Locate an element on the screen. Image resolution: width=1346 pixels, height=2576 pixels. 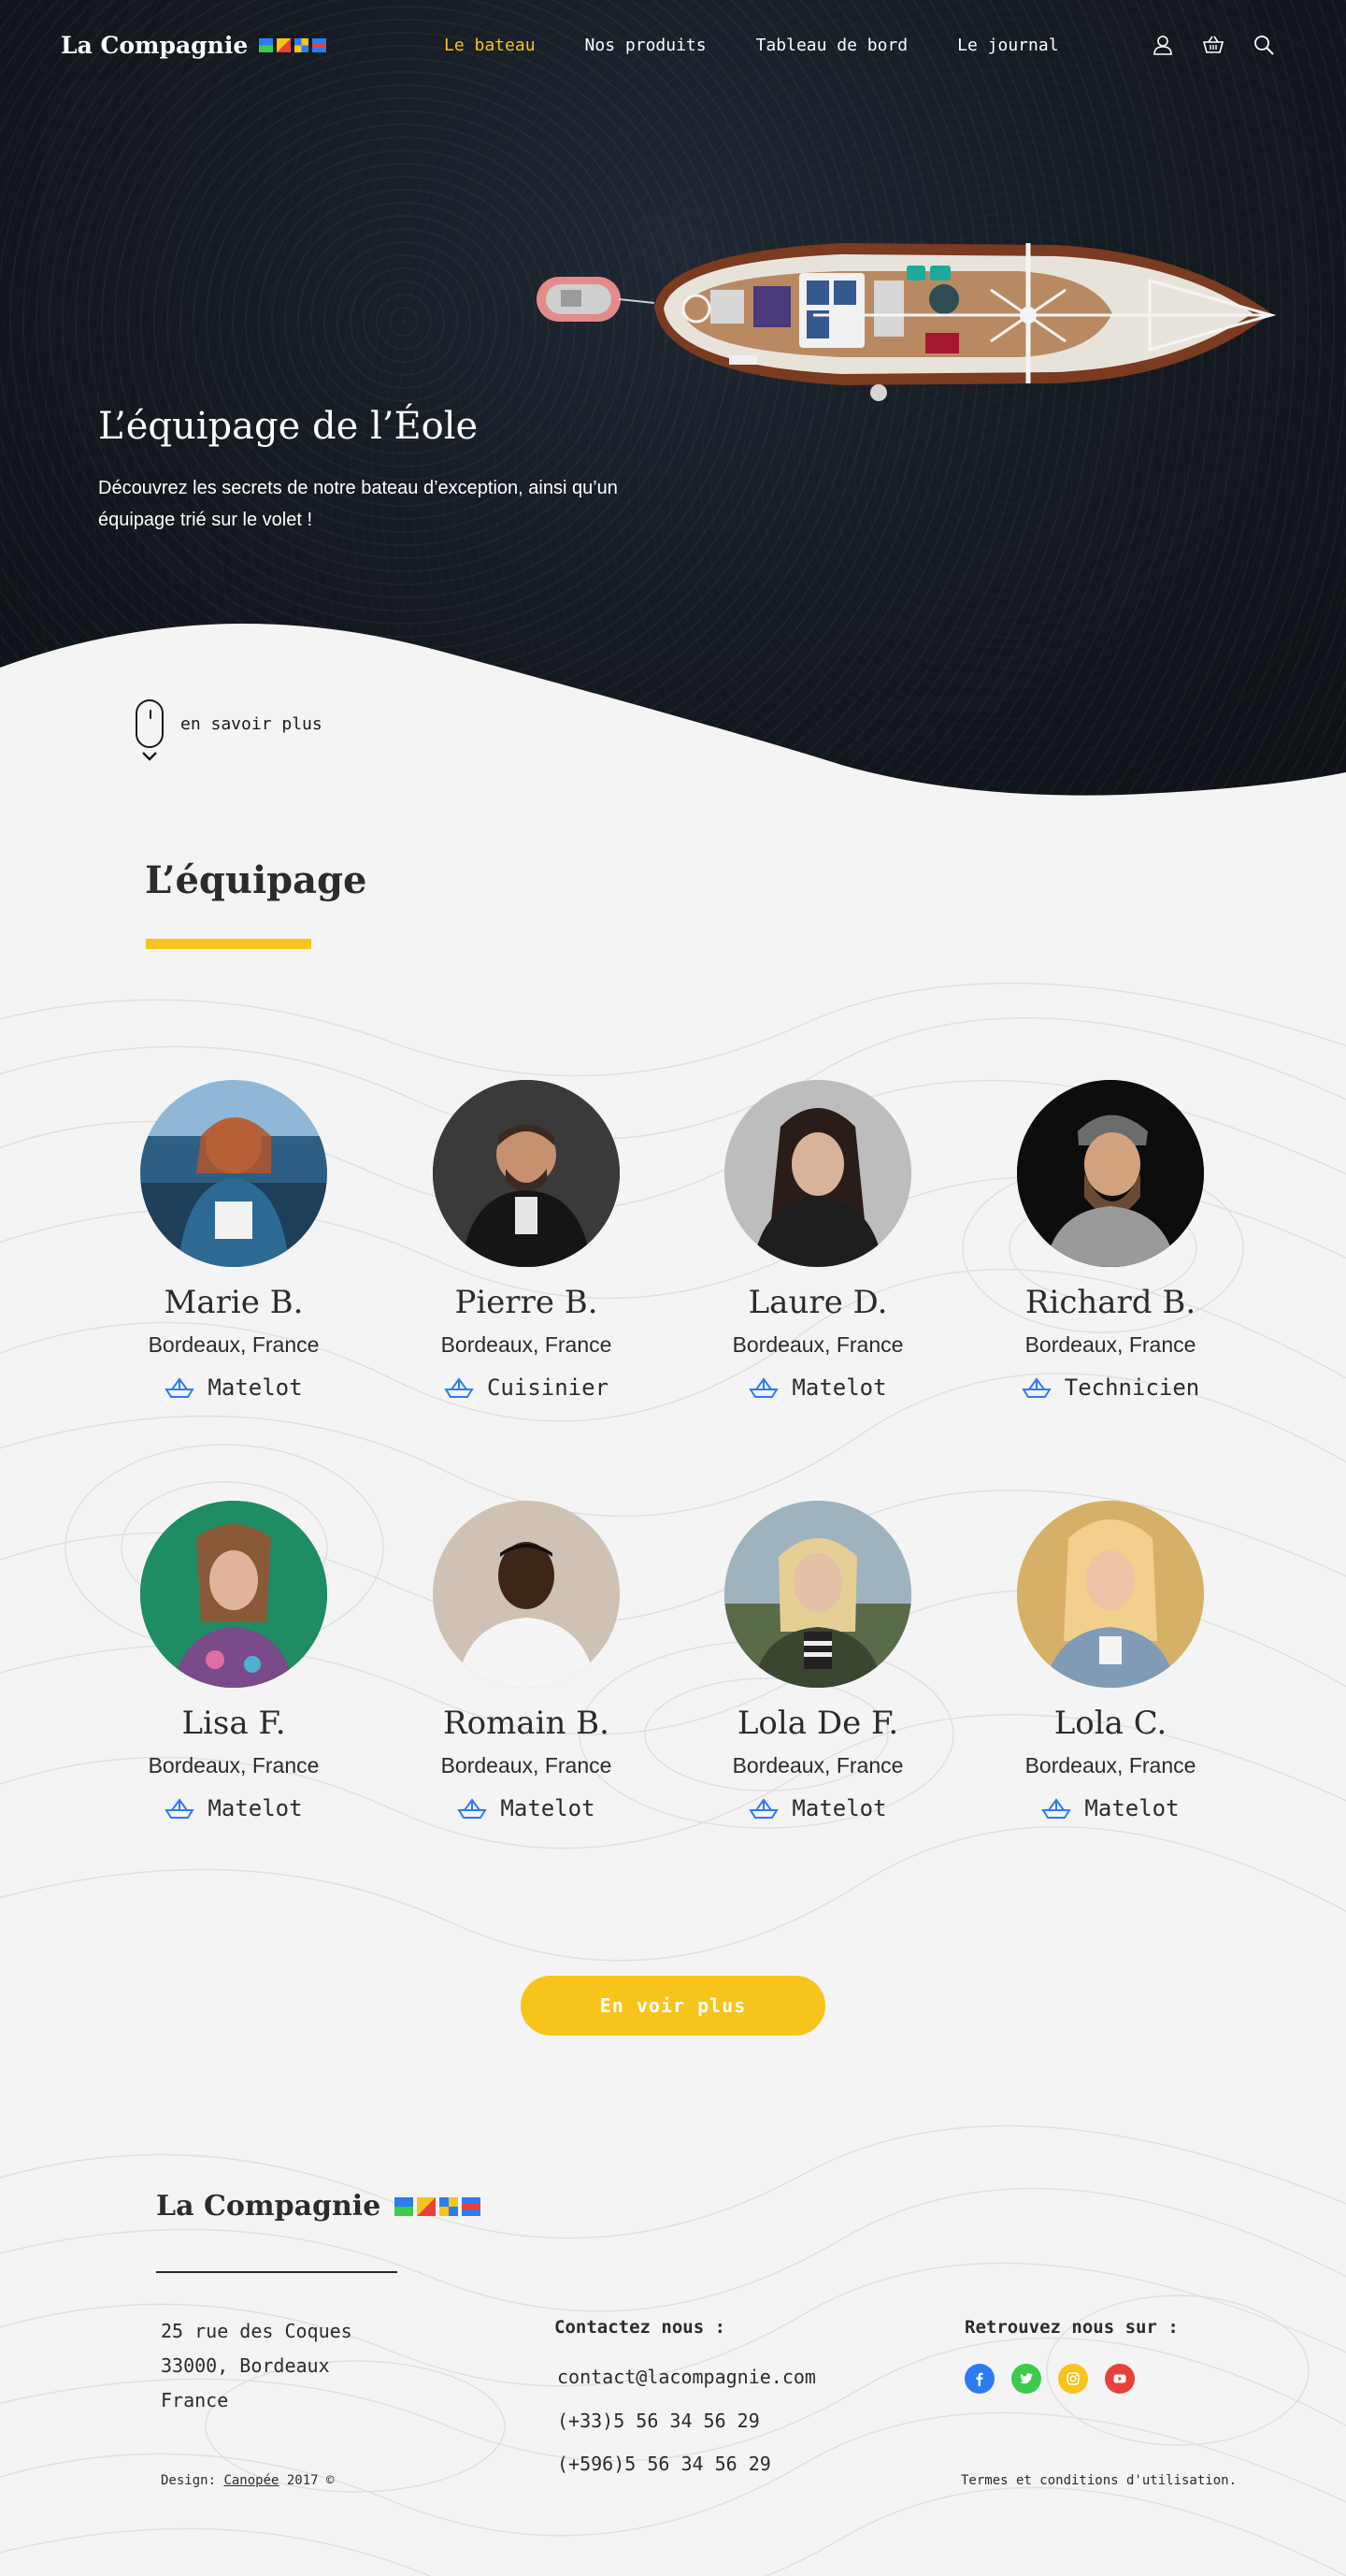
contact-phone-link: (+33)5 56 34 56 29 is located at coordinates (658, 2421).